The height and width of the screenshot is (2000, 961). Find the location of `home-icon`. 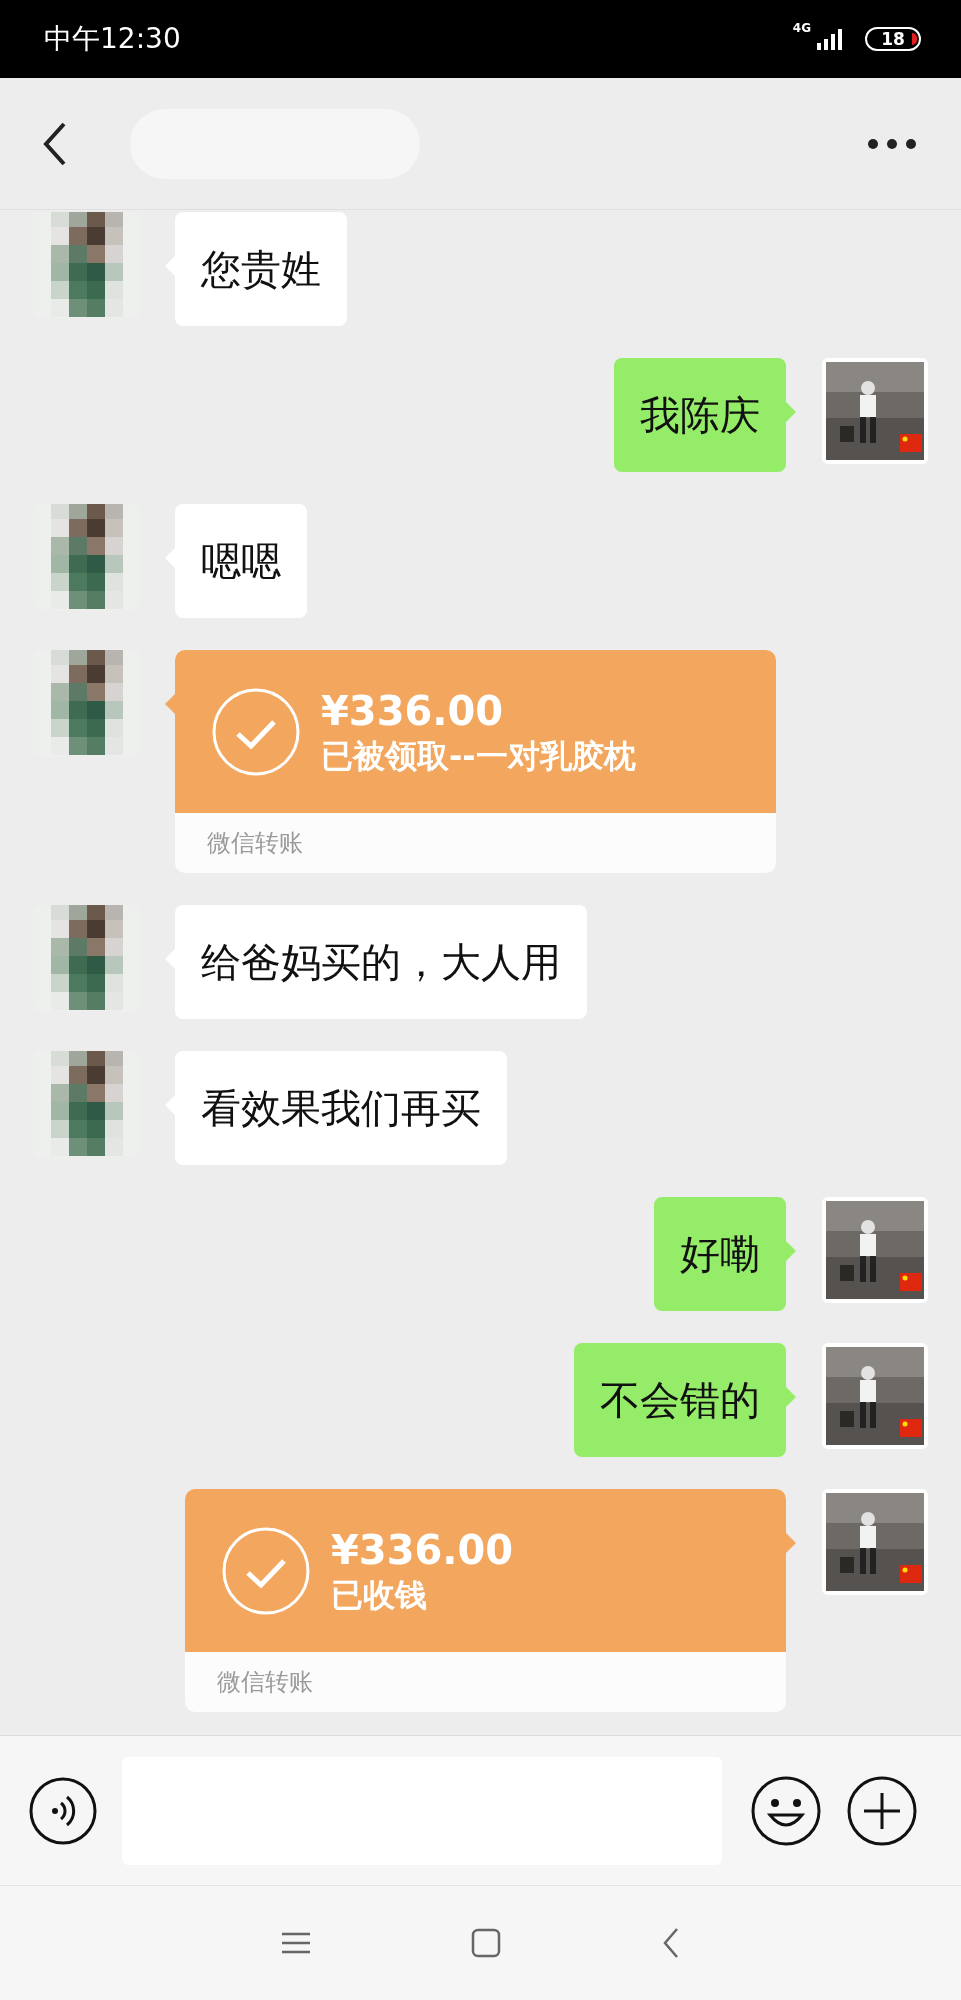

home-icon is located at coordinates (485, 1943).